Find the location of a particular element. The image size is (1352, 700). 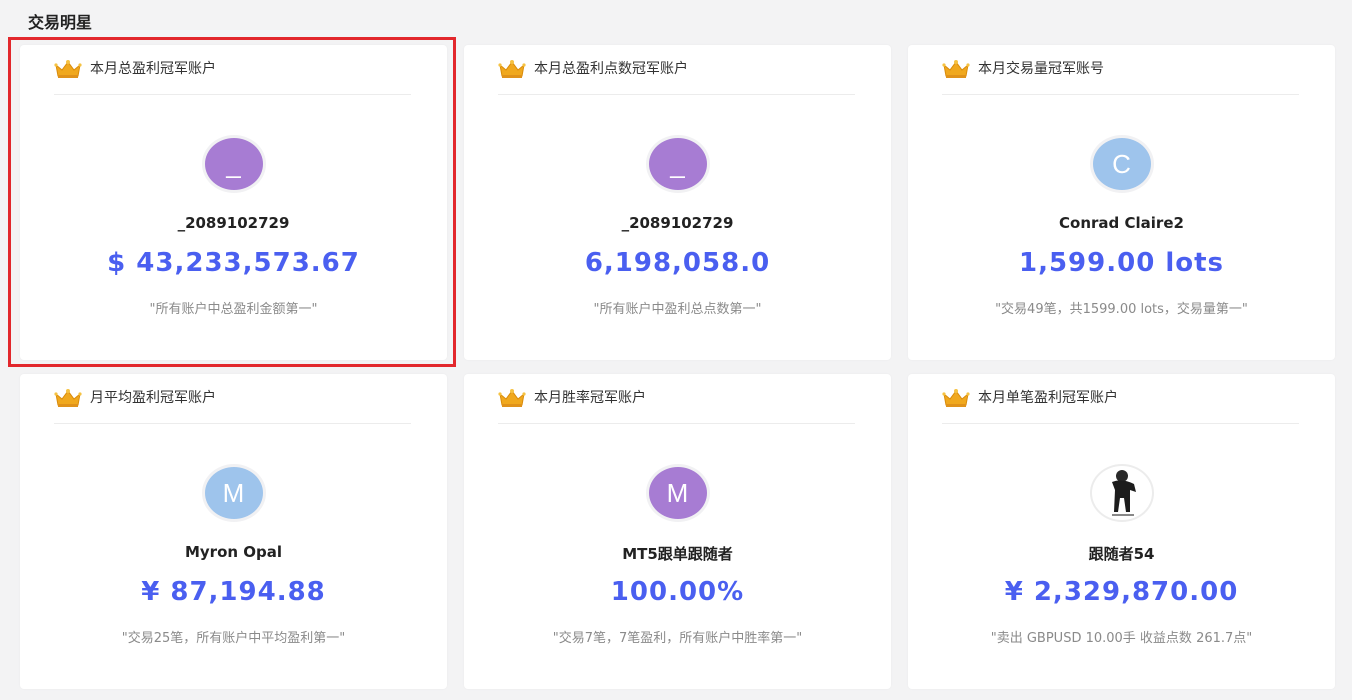

avatar is located at coordinates (1121, 493).